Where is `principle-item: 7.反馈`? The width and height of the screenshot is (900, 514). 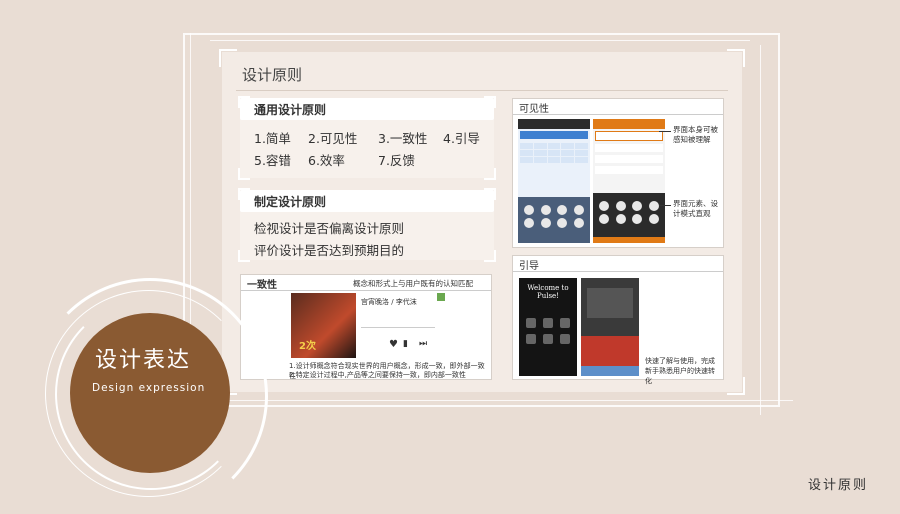
principle-item: 7.反馈 is located at coordinates (396, 160).